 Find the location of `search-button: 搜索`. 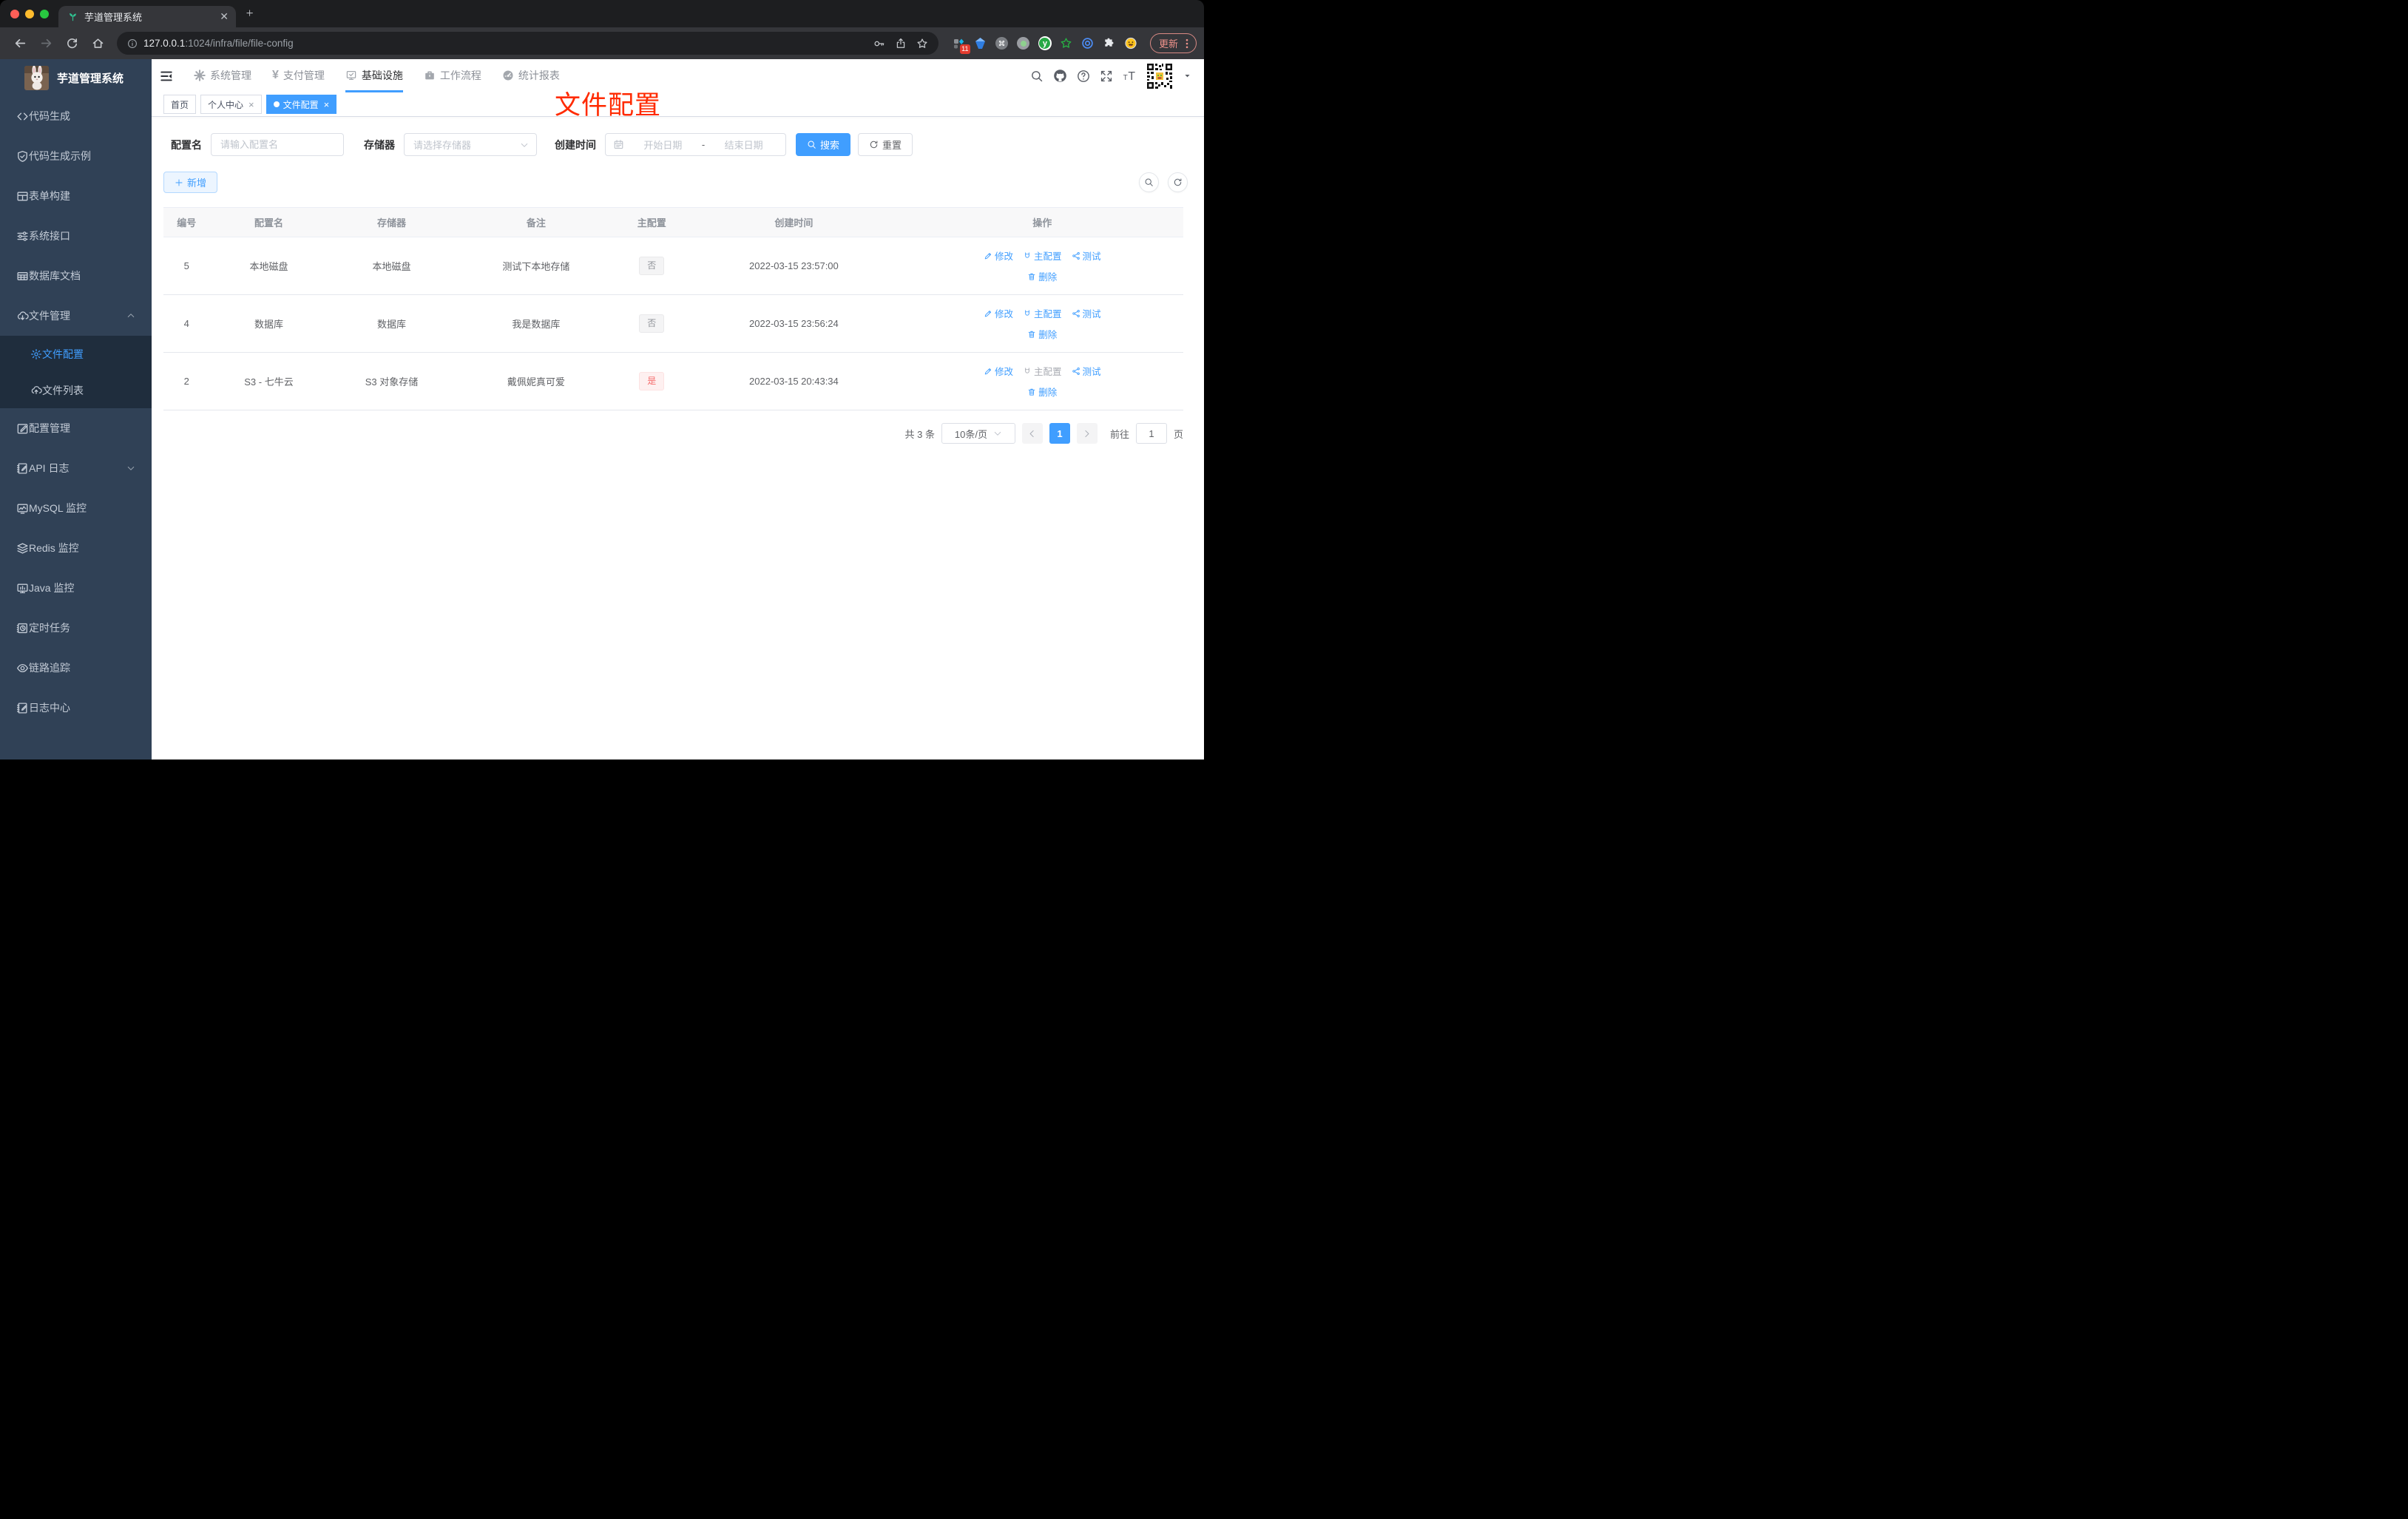

search-button: 搜索 is located at coordinates (823, 144).